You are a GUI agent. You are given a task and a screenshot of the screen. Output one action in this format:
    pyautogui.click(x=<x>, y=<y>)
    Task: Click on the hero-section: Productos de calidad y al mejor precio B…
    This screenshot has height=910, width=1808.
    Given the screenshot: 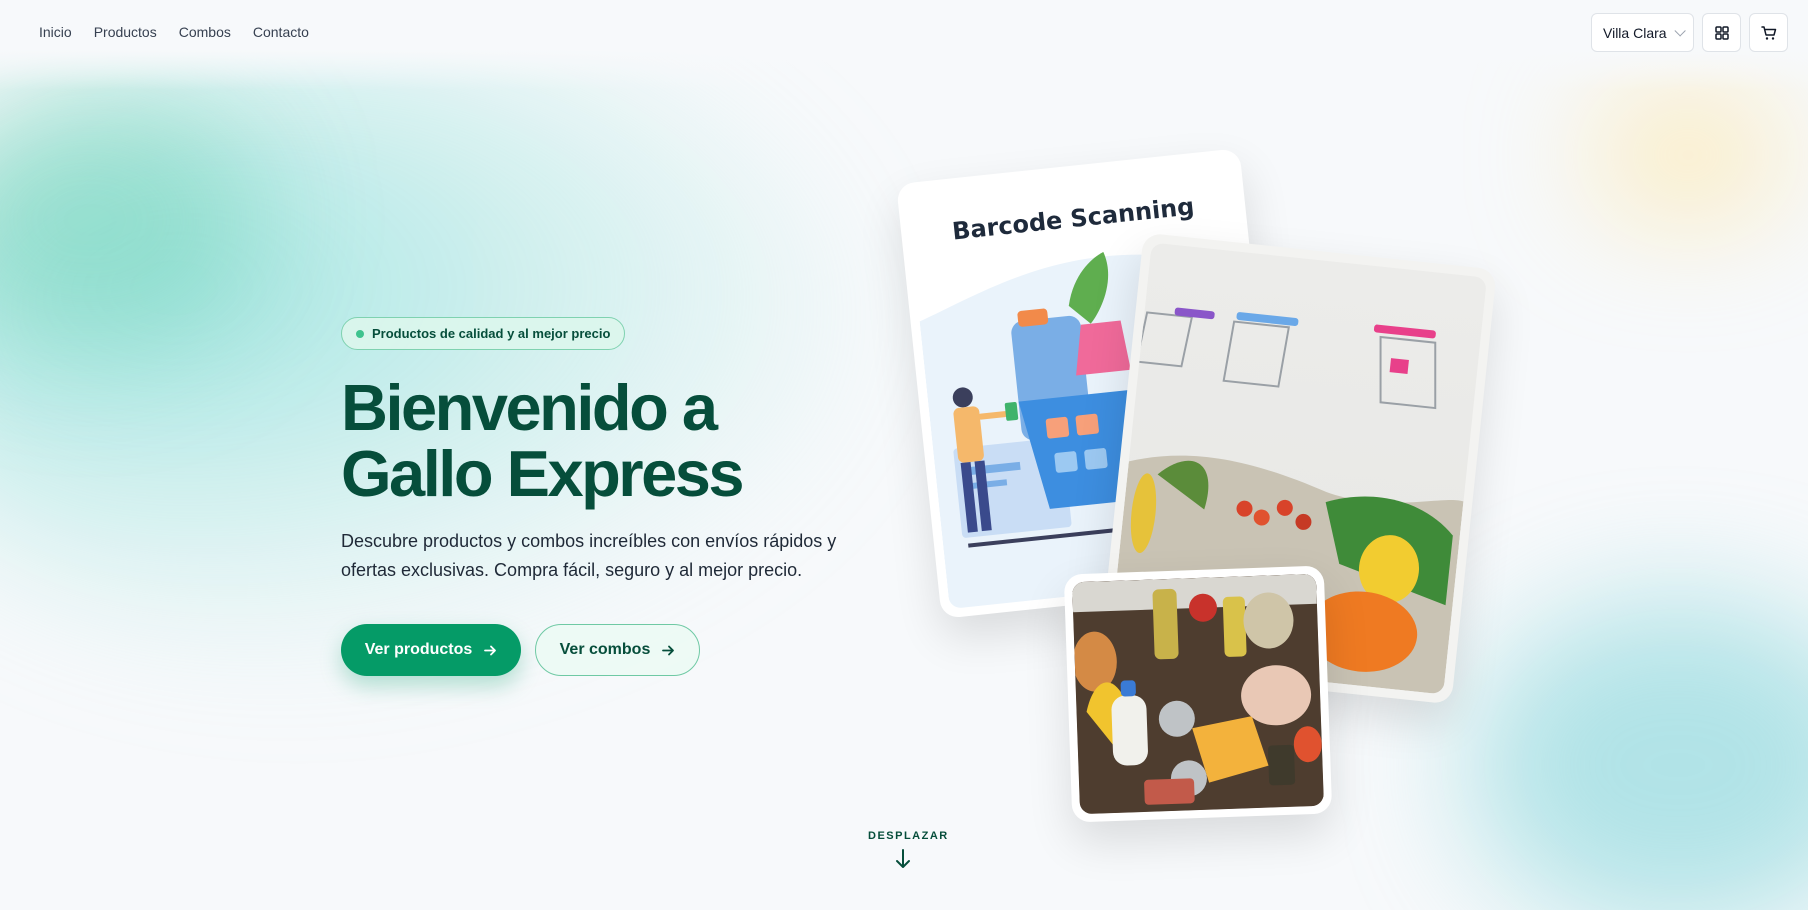 What is the action you would take?
    pyautogui.click(x=611, y=496)
    